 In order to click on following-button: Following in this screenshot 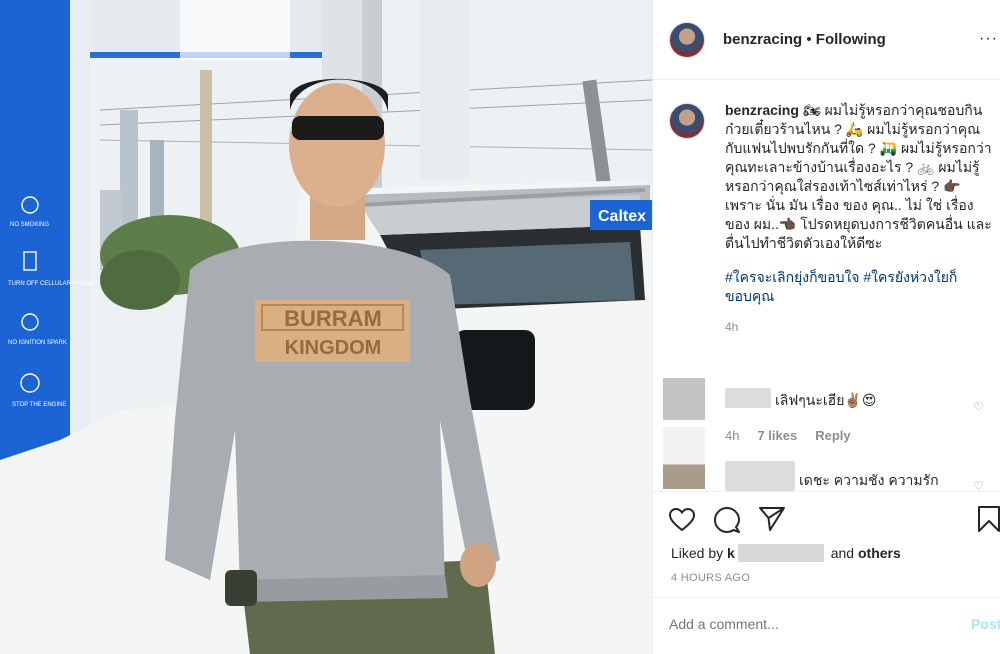, I will do `click(851, 39)`.